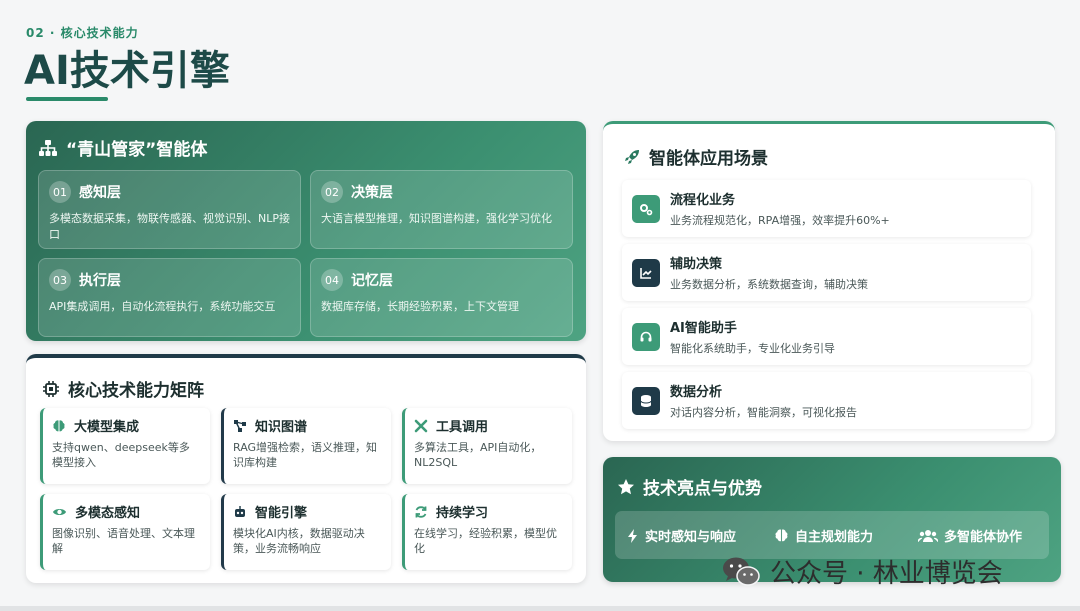 The height and width of the screenshot is (611, 1080). What do you see at coordinates (441, 297) in the screenshot?
I see `layer-memory: 04 记忆层 数据库存储，长期经验积累，上下文管理` at bounding box center [441, 297].